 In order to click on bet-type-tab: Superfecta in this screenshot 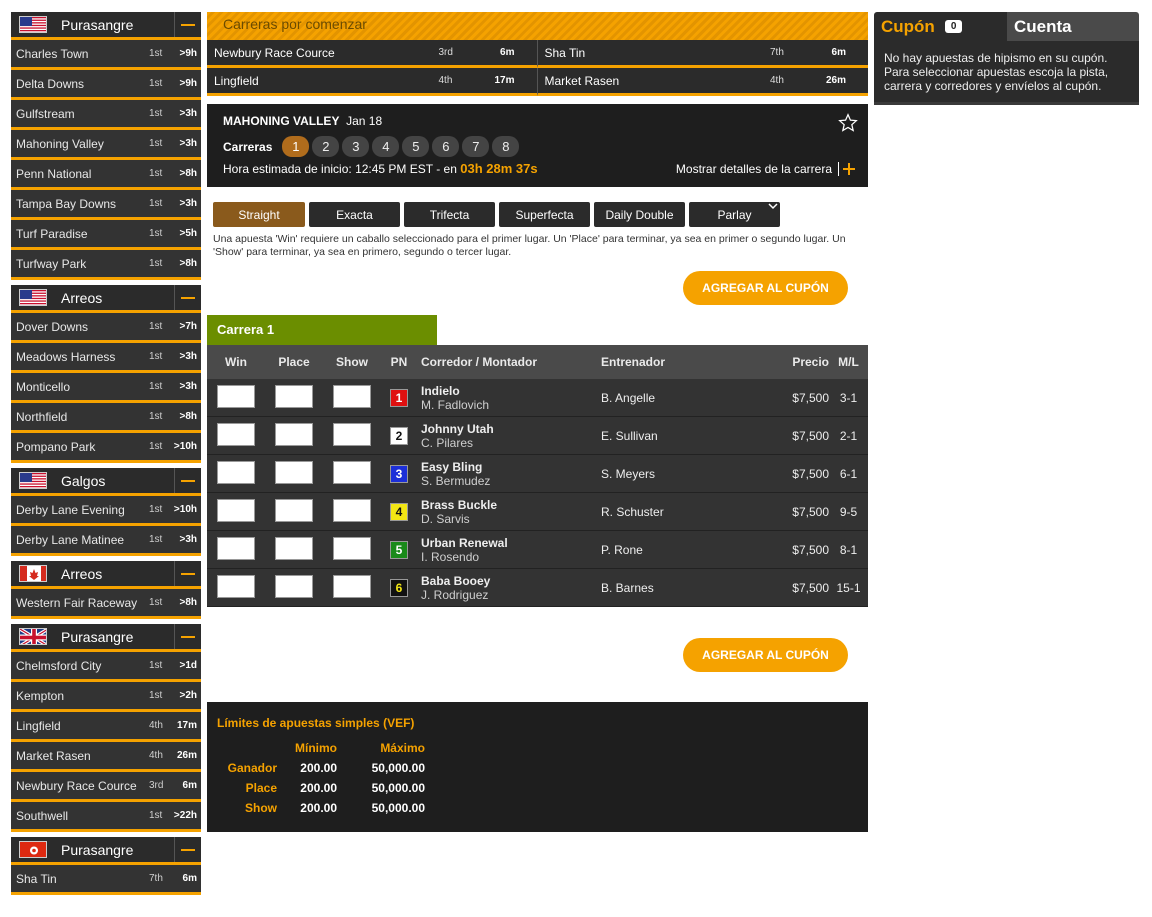, I will do `click(544, 214)`.